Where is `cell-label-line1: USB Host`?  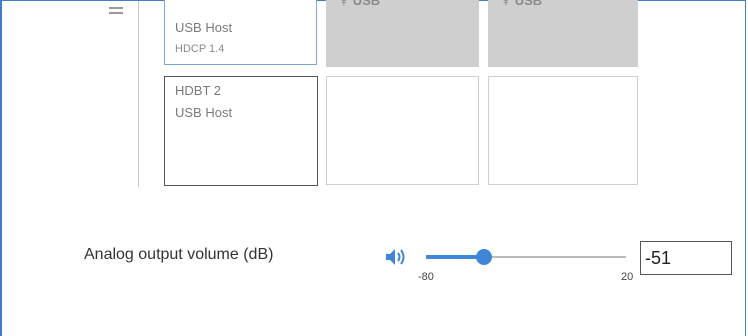 cell-label-line1: USB Host is located at coordinates (204, 27).